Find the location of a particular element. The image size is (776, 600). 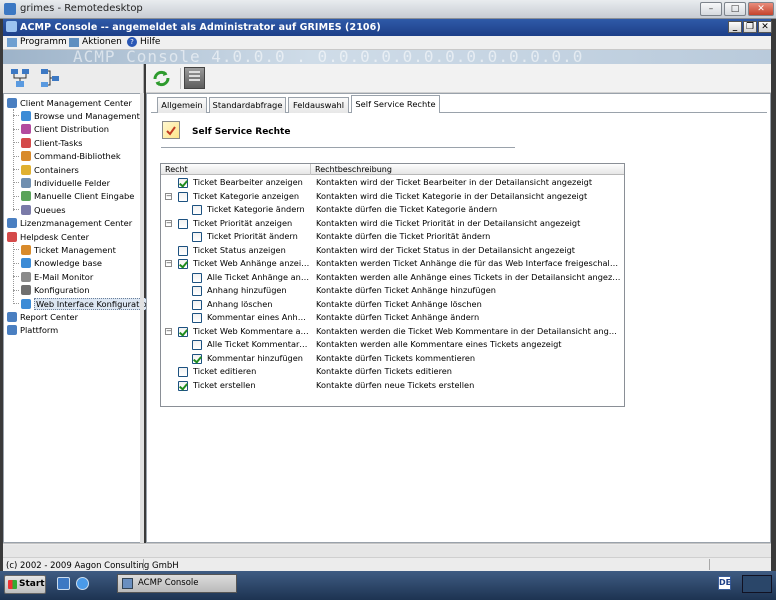

tree-item: Plattform is located at coordinates (32, 330).